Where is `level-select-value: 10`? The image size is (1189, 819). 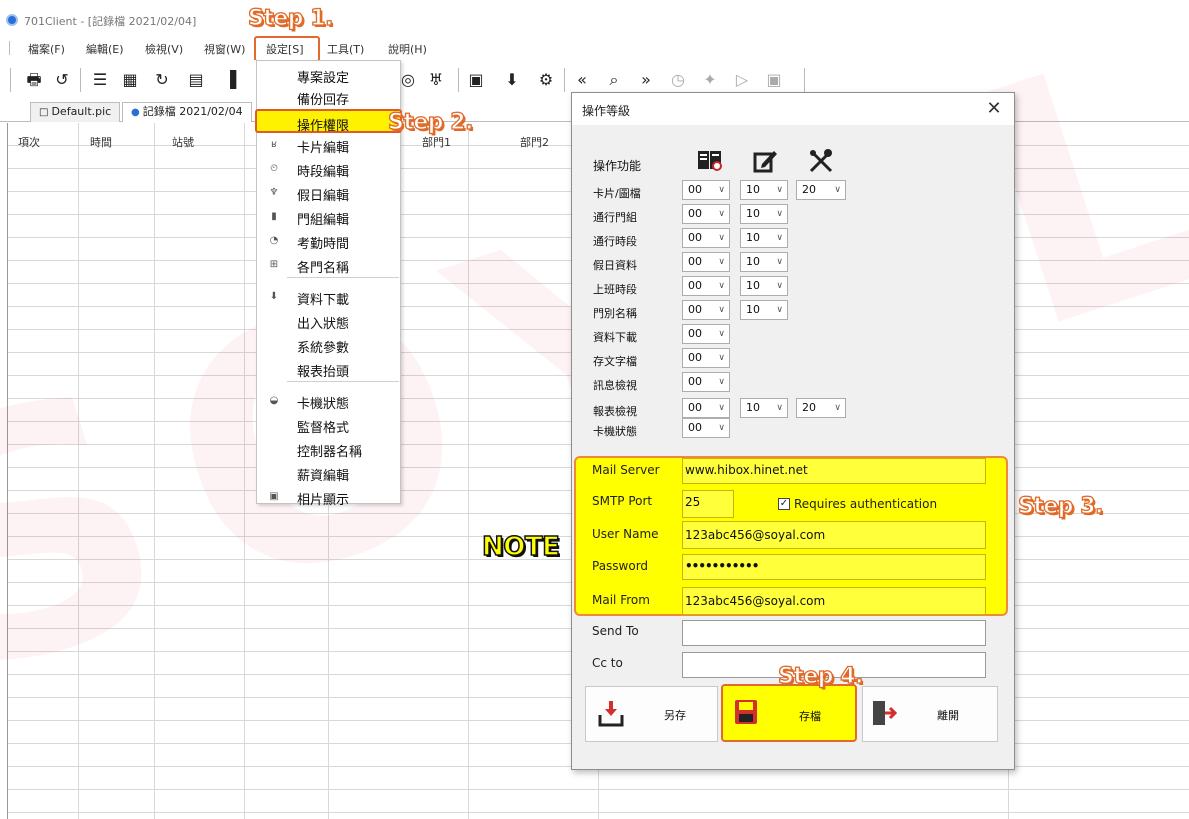
level-select-value: 10 is located at coordinates (753, 309).